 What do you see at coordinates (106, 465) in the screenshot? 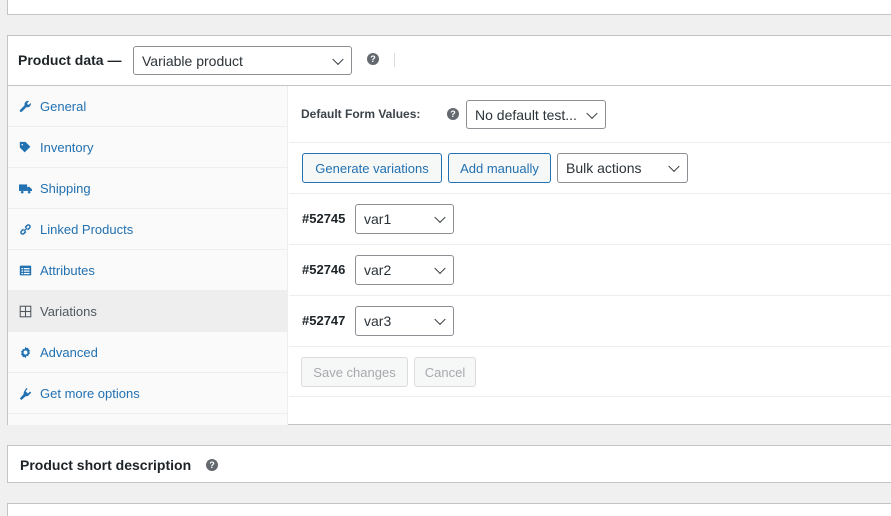
I see `short-description-title: Product short description` at bounding box center [106, 465].